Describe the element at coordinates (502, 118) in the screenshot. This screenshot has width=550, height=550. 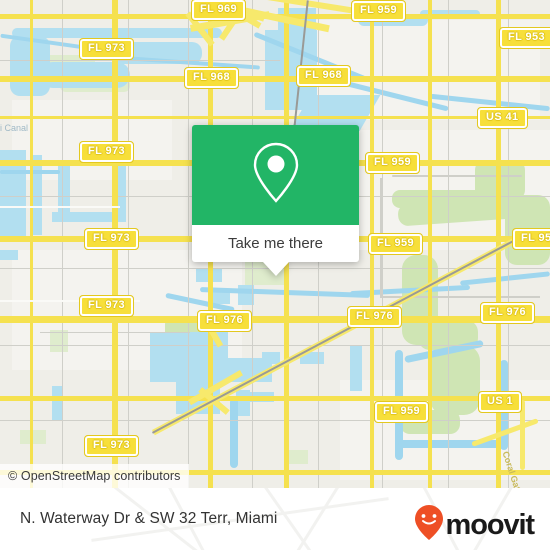
I see `road-shield: US 41` at that location.